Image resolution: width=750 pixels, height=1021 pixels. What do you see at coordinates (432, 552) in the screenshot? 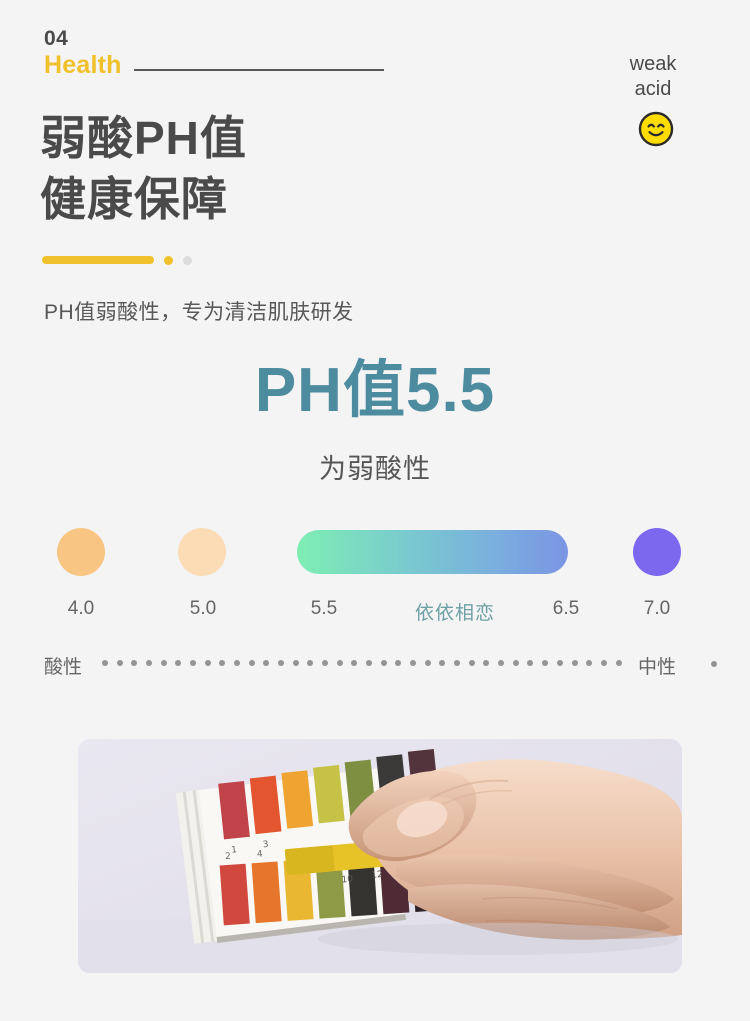
I see `ph-range-bar` at bounding box center [432, 552].